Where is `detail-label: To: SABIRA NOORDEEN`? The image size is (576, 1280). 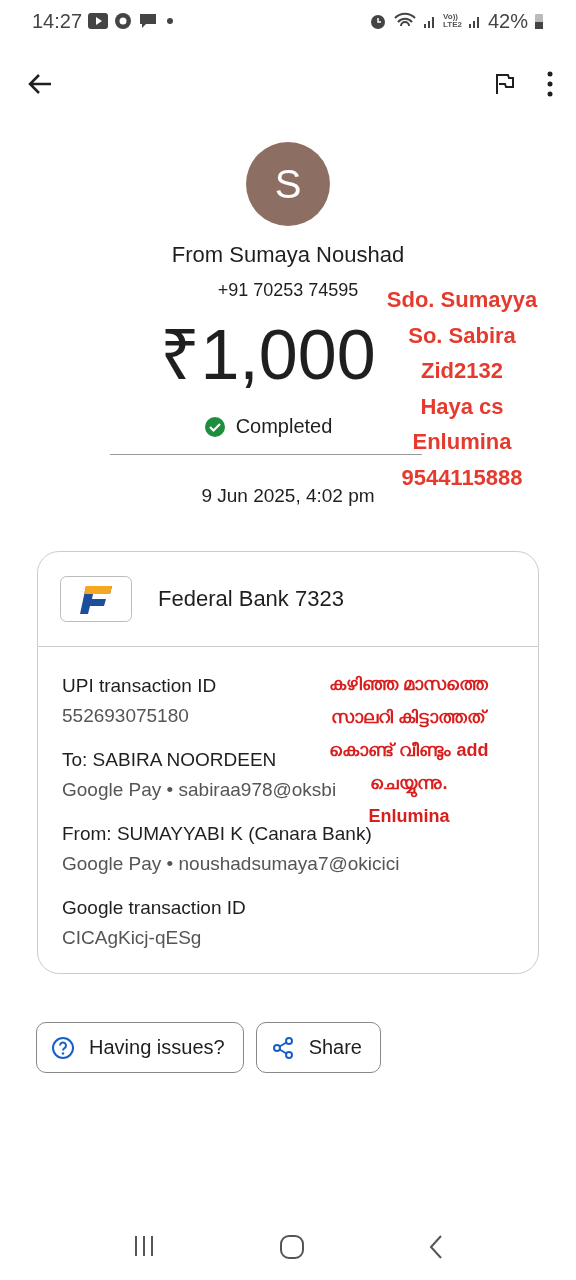
detail-label: To: SABIRA NOORDEEN is located at coordinates (169, 760).